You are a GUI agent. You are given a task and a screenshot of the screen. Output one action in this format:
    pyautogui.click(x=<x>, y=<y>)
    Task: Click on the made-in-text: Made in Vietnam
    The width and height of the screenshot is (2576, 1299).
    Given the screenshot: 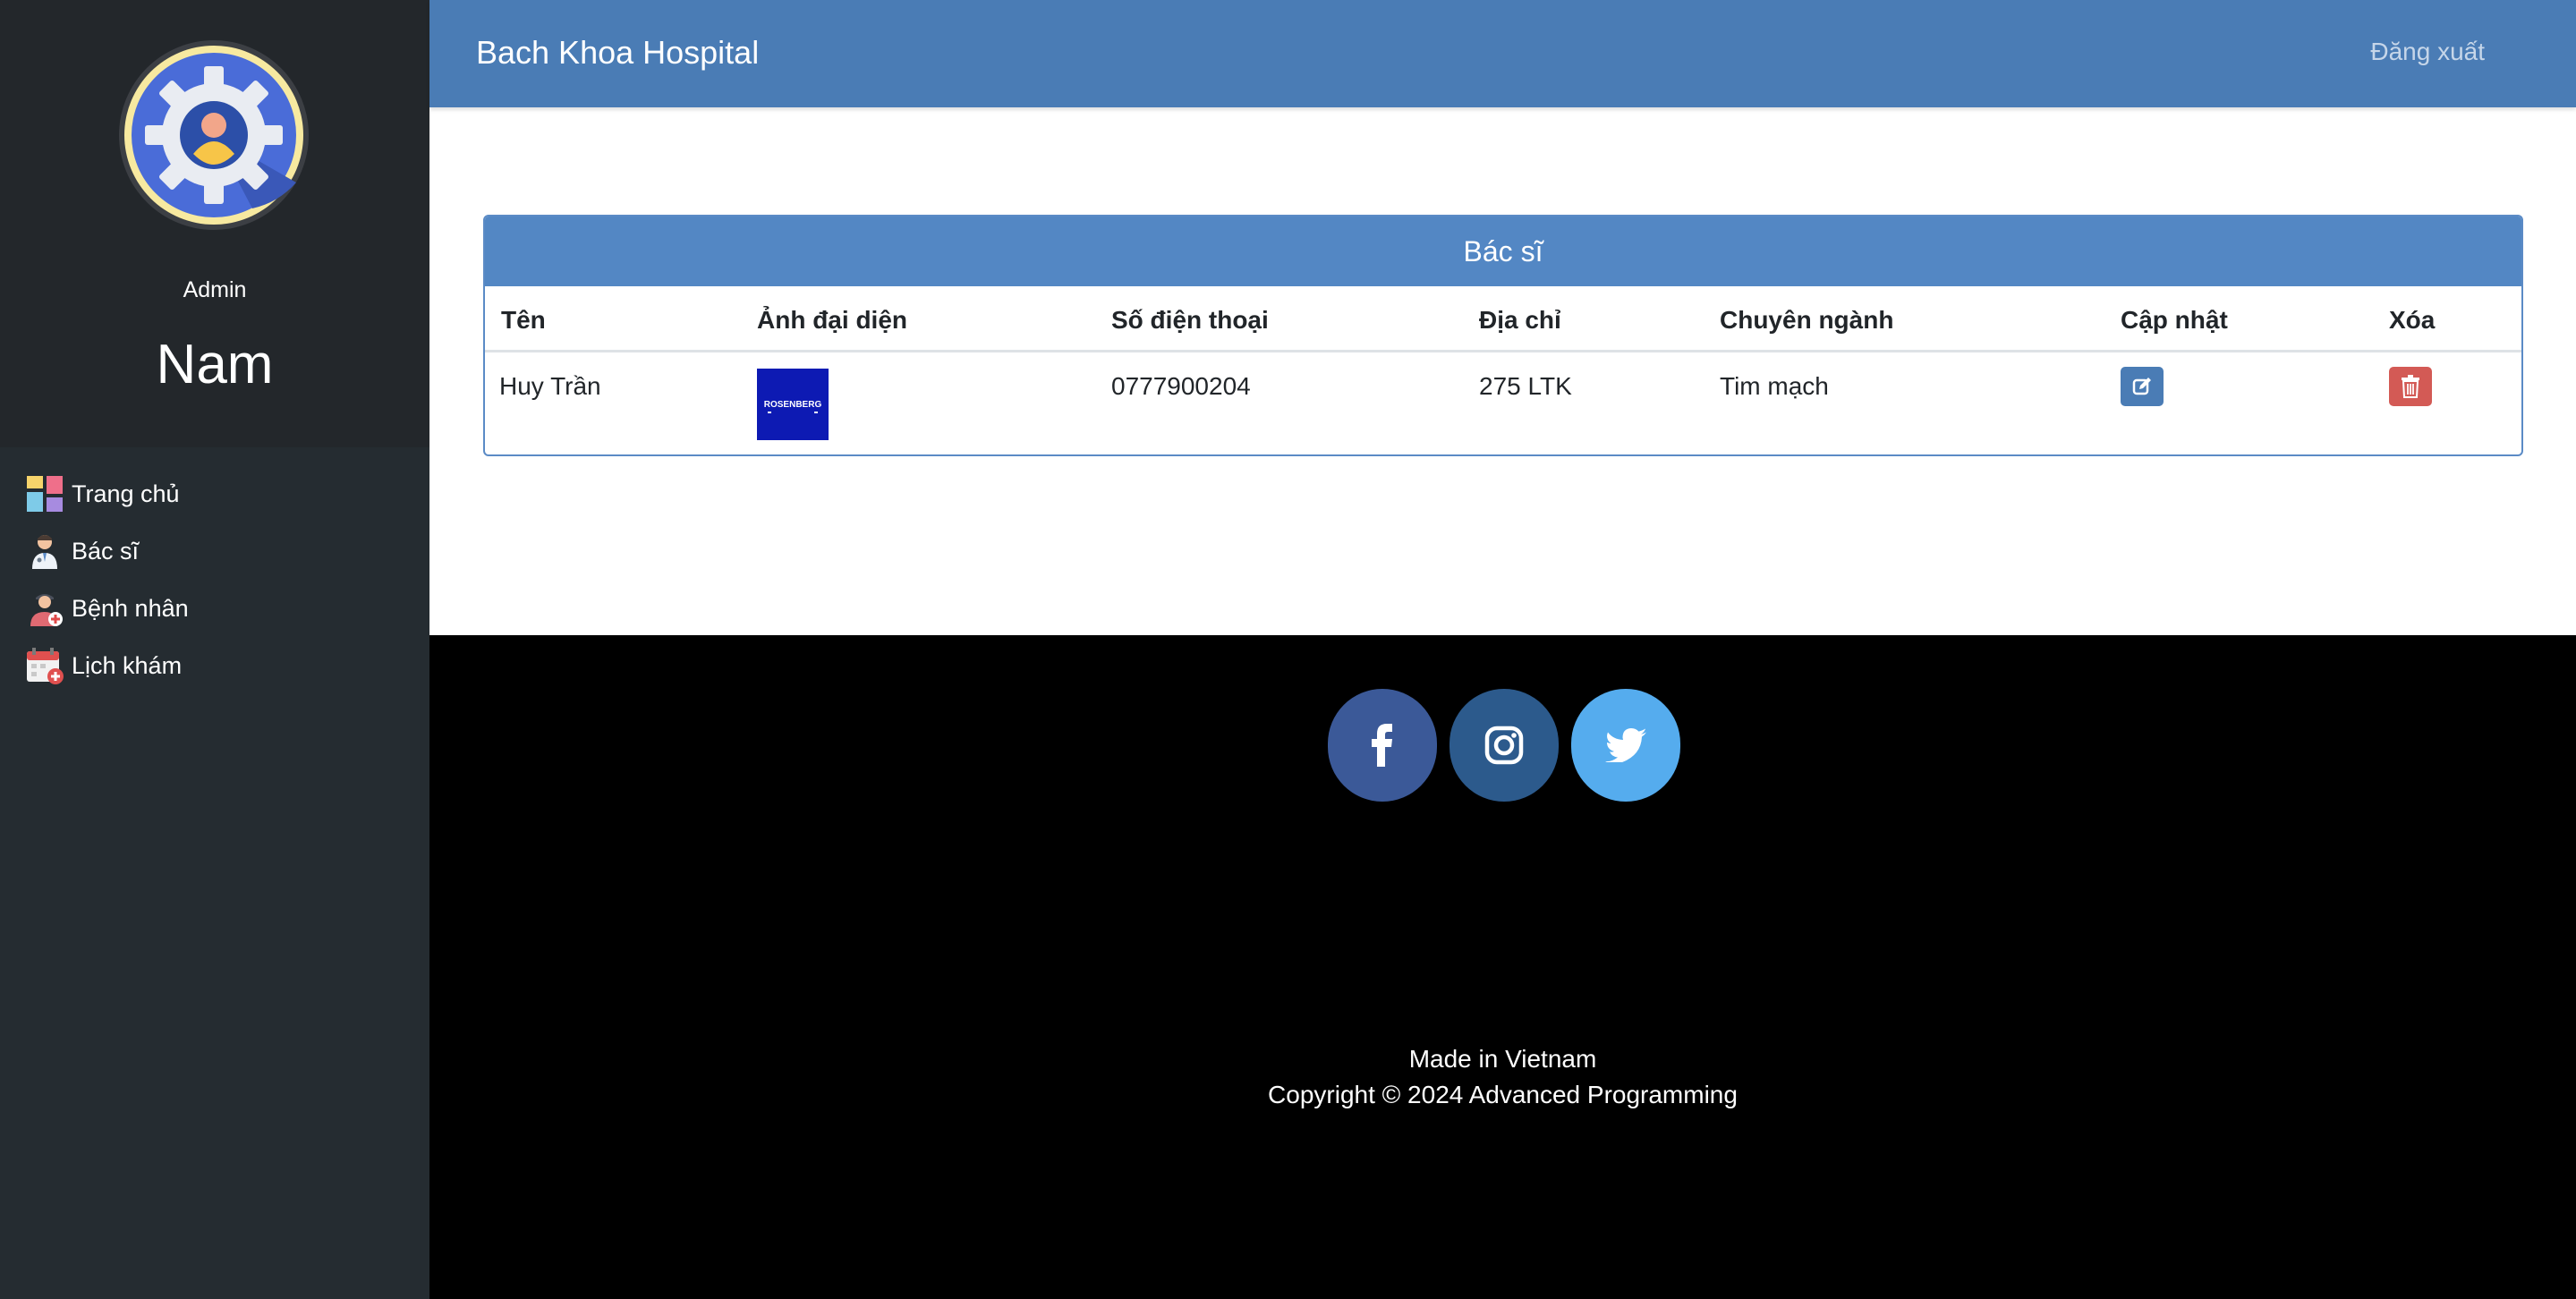 What is the action you would take?
    pyautogui.click(x=1502, y=1059)
    